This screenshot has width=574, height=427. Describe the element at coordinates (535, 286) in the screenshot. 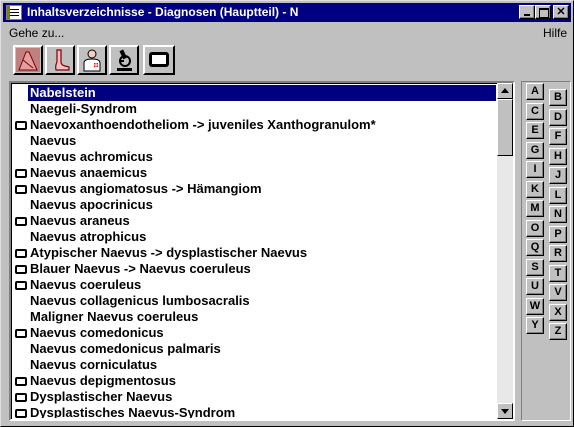

I see `letter-button-u: U` at that location.